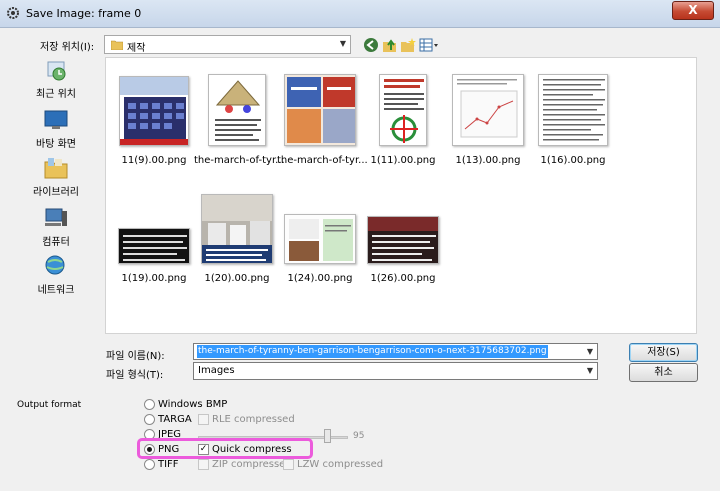  Describe the element at coordinates (56, 229) in the screenshot. I see `place-computer: 컴퓨터` at that location.